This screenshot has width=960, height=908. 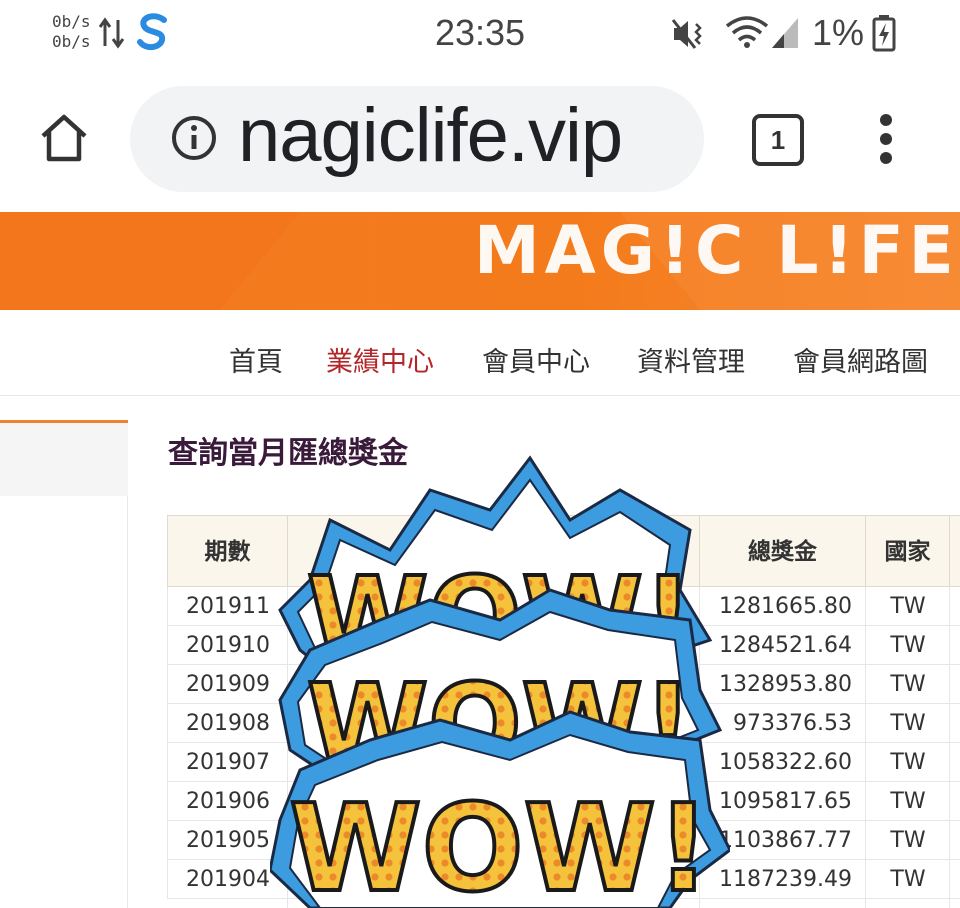 I want to click on signal-icon, so click(x=785, y=33).